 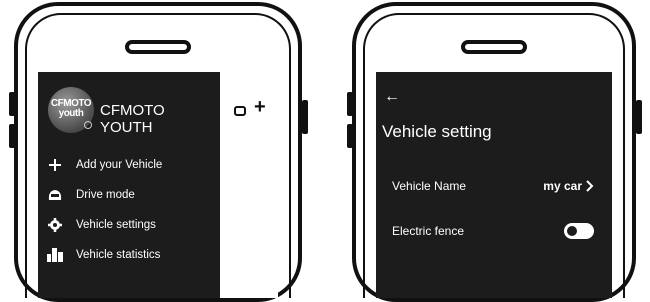 What do you see at coordinates (55, 165) in the screenshot?
I see `plus-icon` at bounding box center [55, 165].